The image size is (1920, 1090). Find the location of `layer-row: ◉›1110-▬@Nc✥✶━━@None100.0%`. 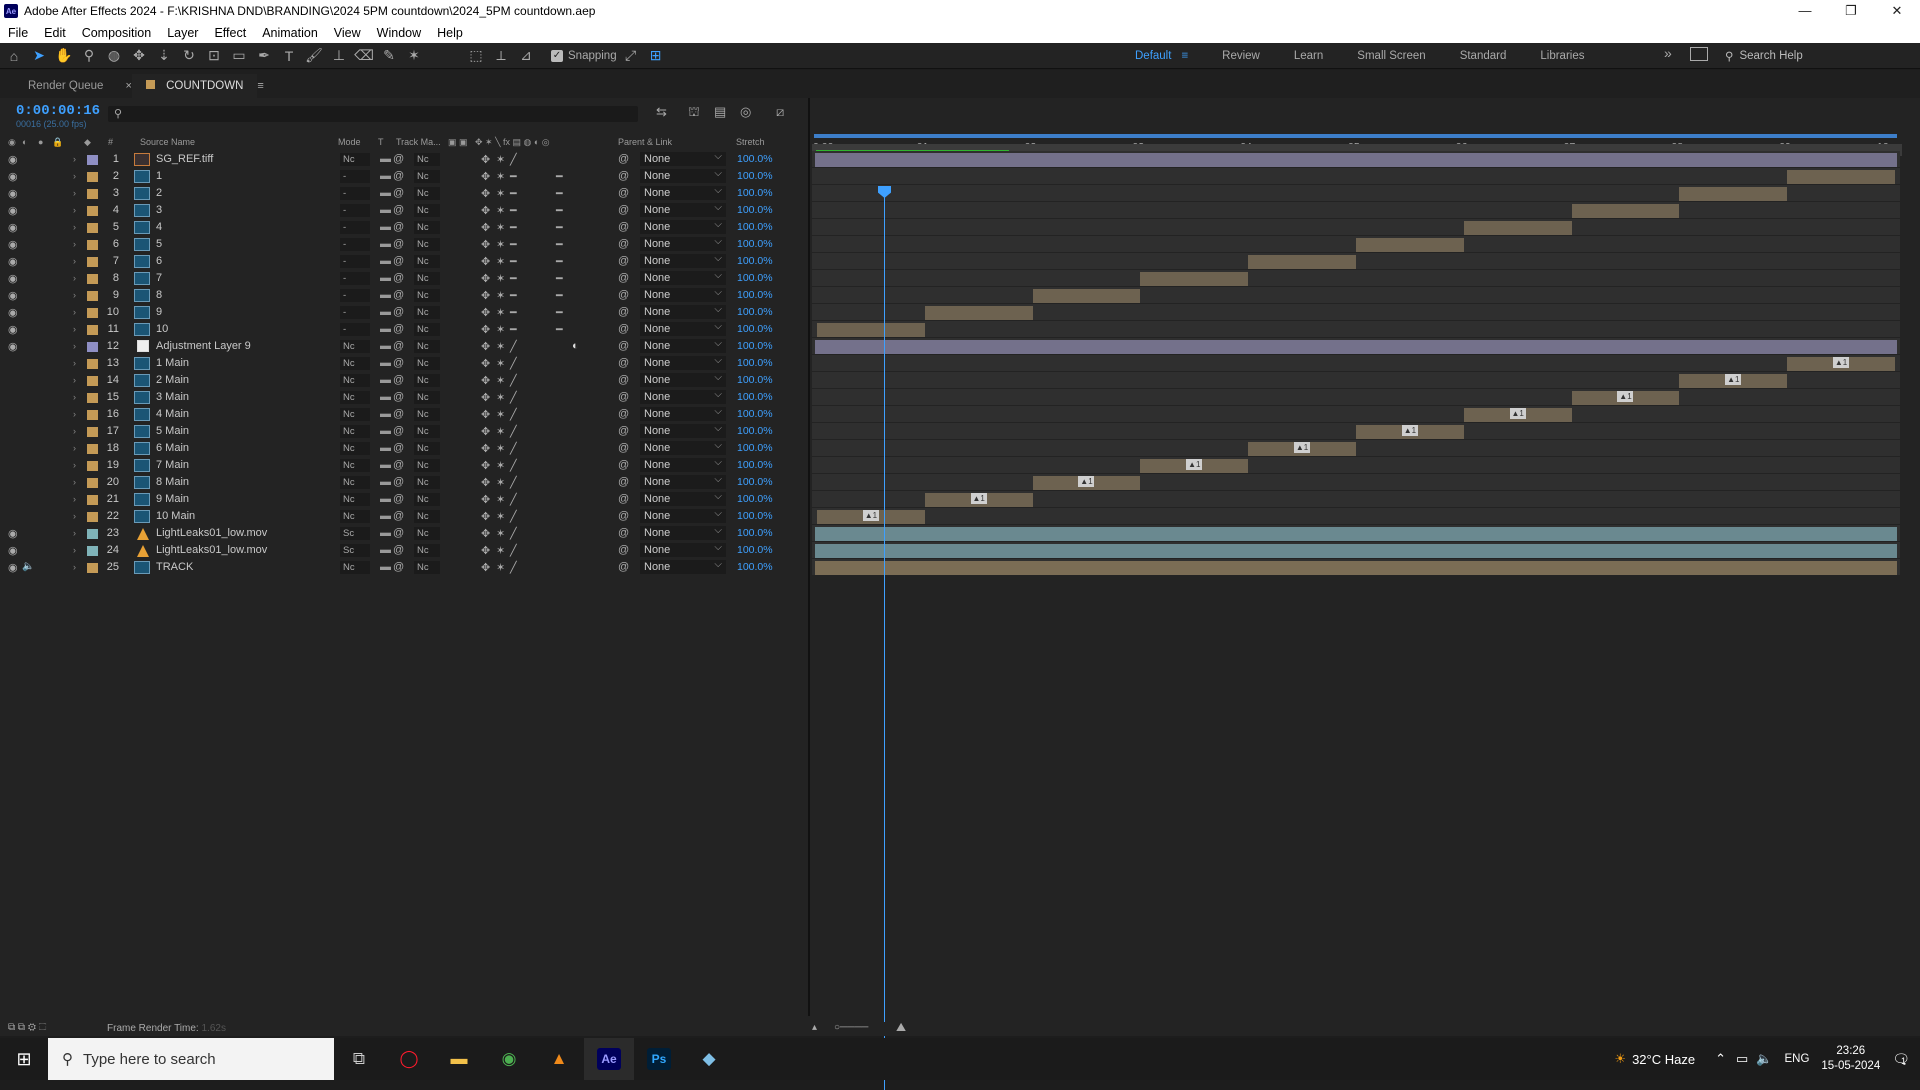

layer-row: ◉›1110-▬@Nc✥✶━━@None100.0% is located at coordinates (404, 329).